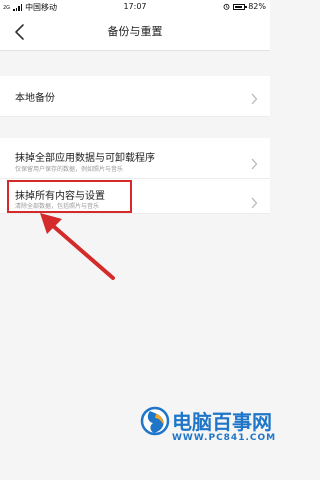  What do you see at coordinates (257, 6) in the screenshot?
I see `battery-percent: 82%` at bounding box center [257, 6].